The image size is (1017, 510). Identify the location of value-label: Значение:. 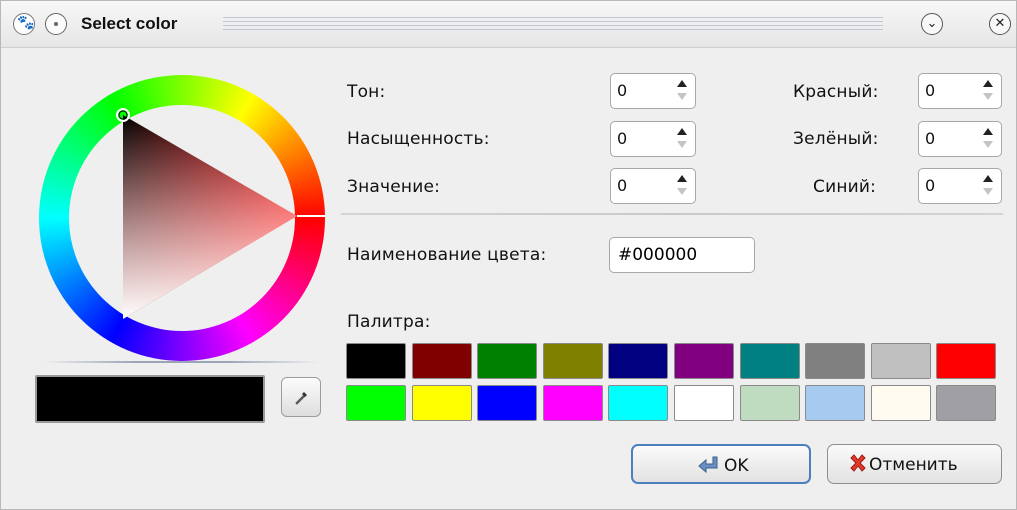
(394, 187).